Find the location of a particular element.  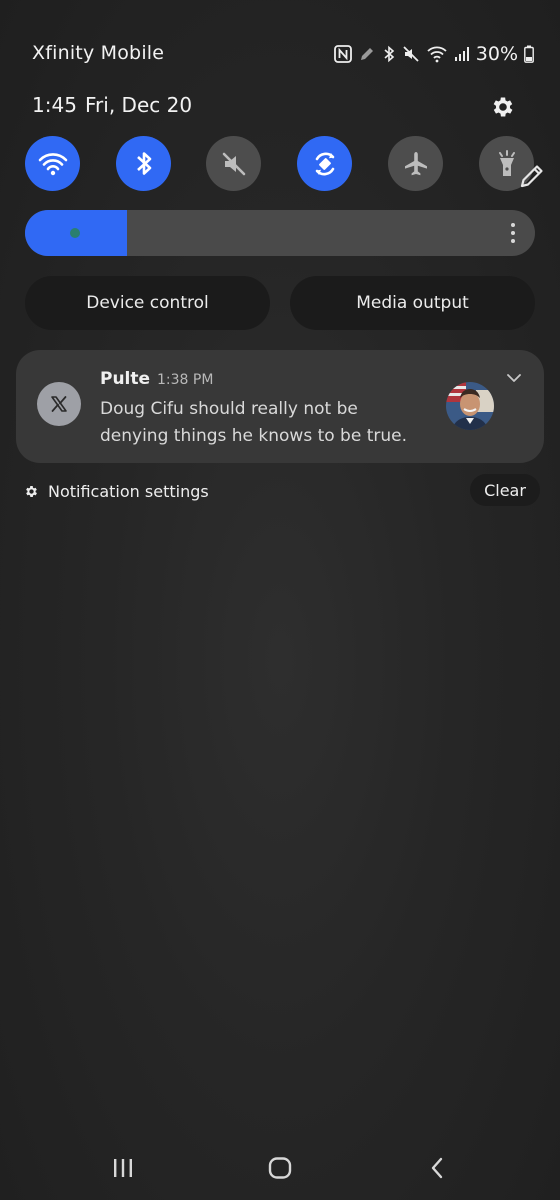

device-control-button: Device control is located at coordinates (147, 303).